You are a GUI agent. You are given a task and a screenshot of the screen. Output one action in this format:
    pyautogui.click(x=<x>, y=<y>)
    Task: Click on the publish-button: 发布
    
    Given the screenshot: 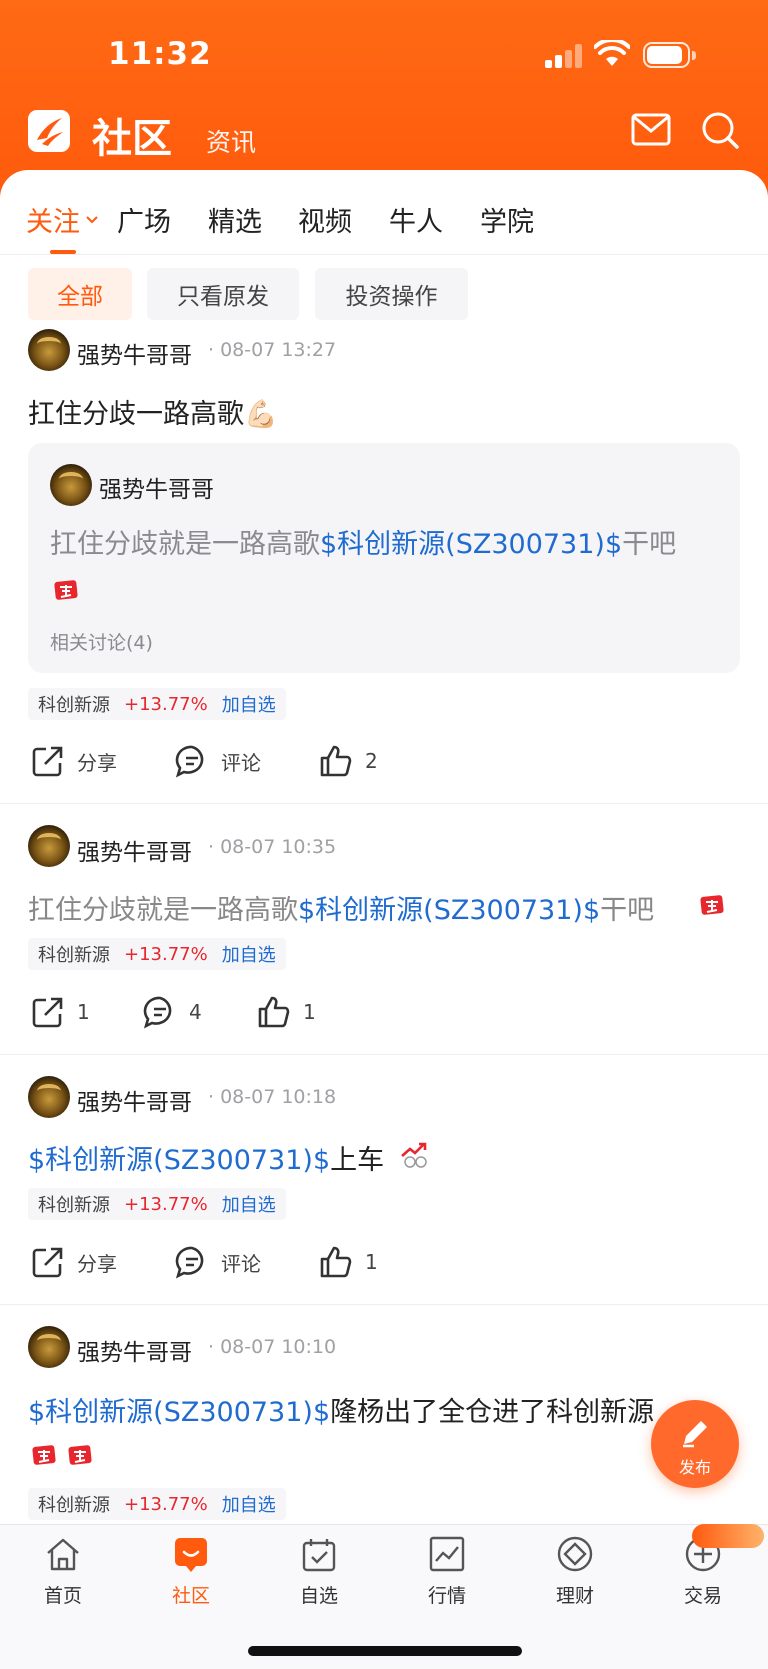 What is the action you would take?
    pyautogui.click(x=695, y=1444)
    